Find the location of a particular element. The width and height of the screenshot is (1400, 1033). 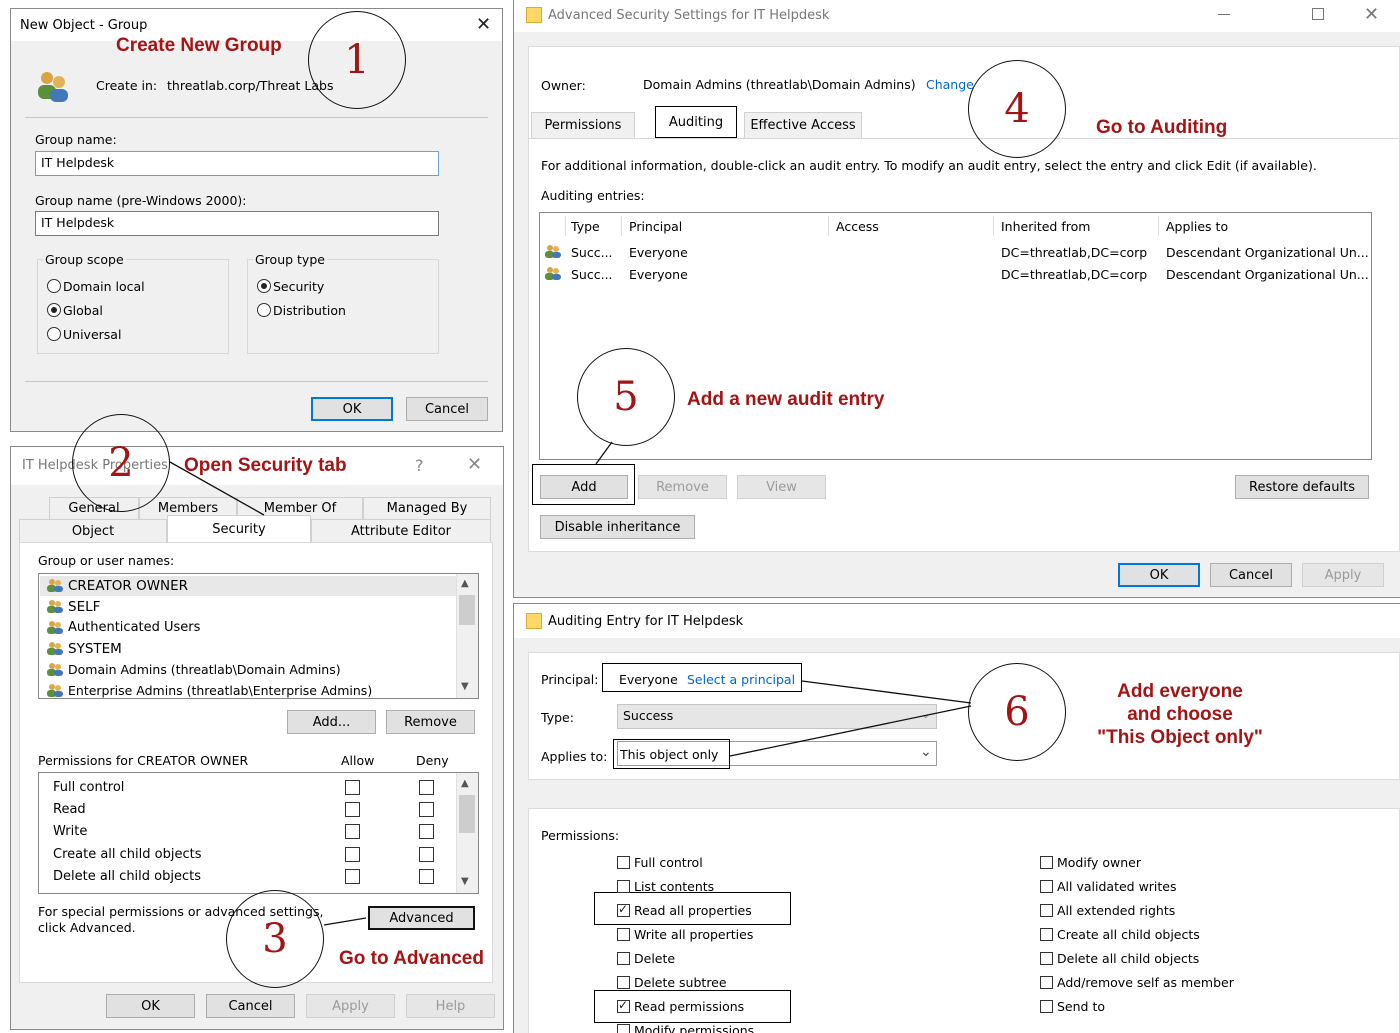

step-1-caption: Create New Group is located at coordinates (199, 45).